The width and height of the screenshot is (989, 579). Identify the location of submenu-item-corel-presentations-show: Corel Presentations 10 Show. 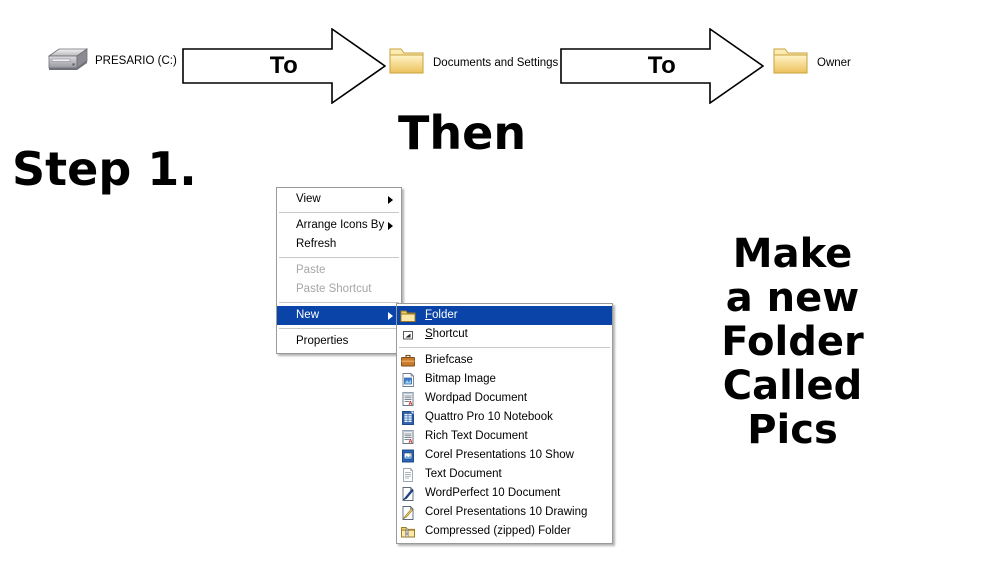
(504, 455).